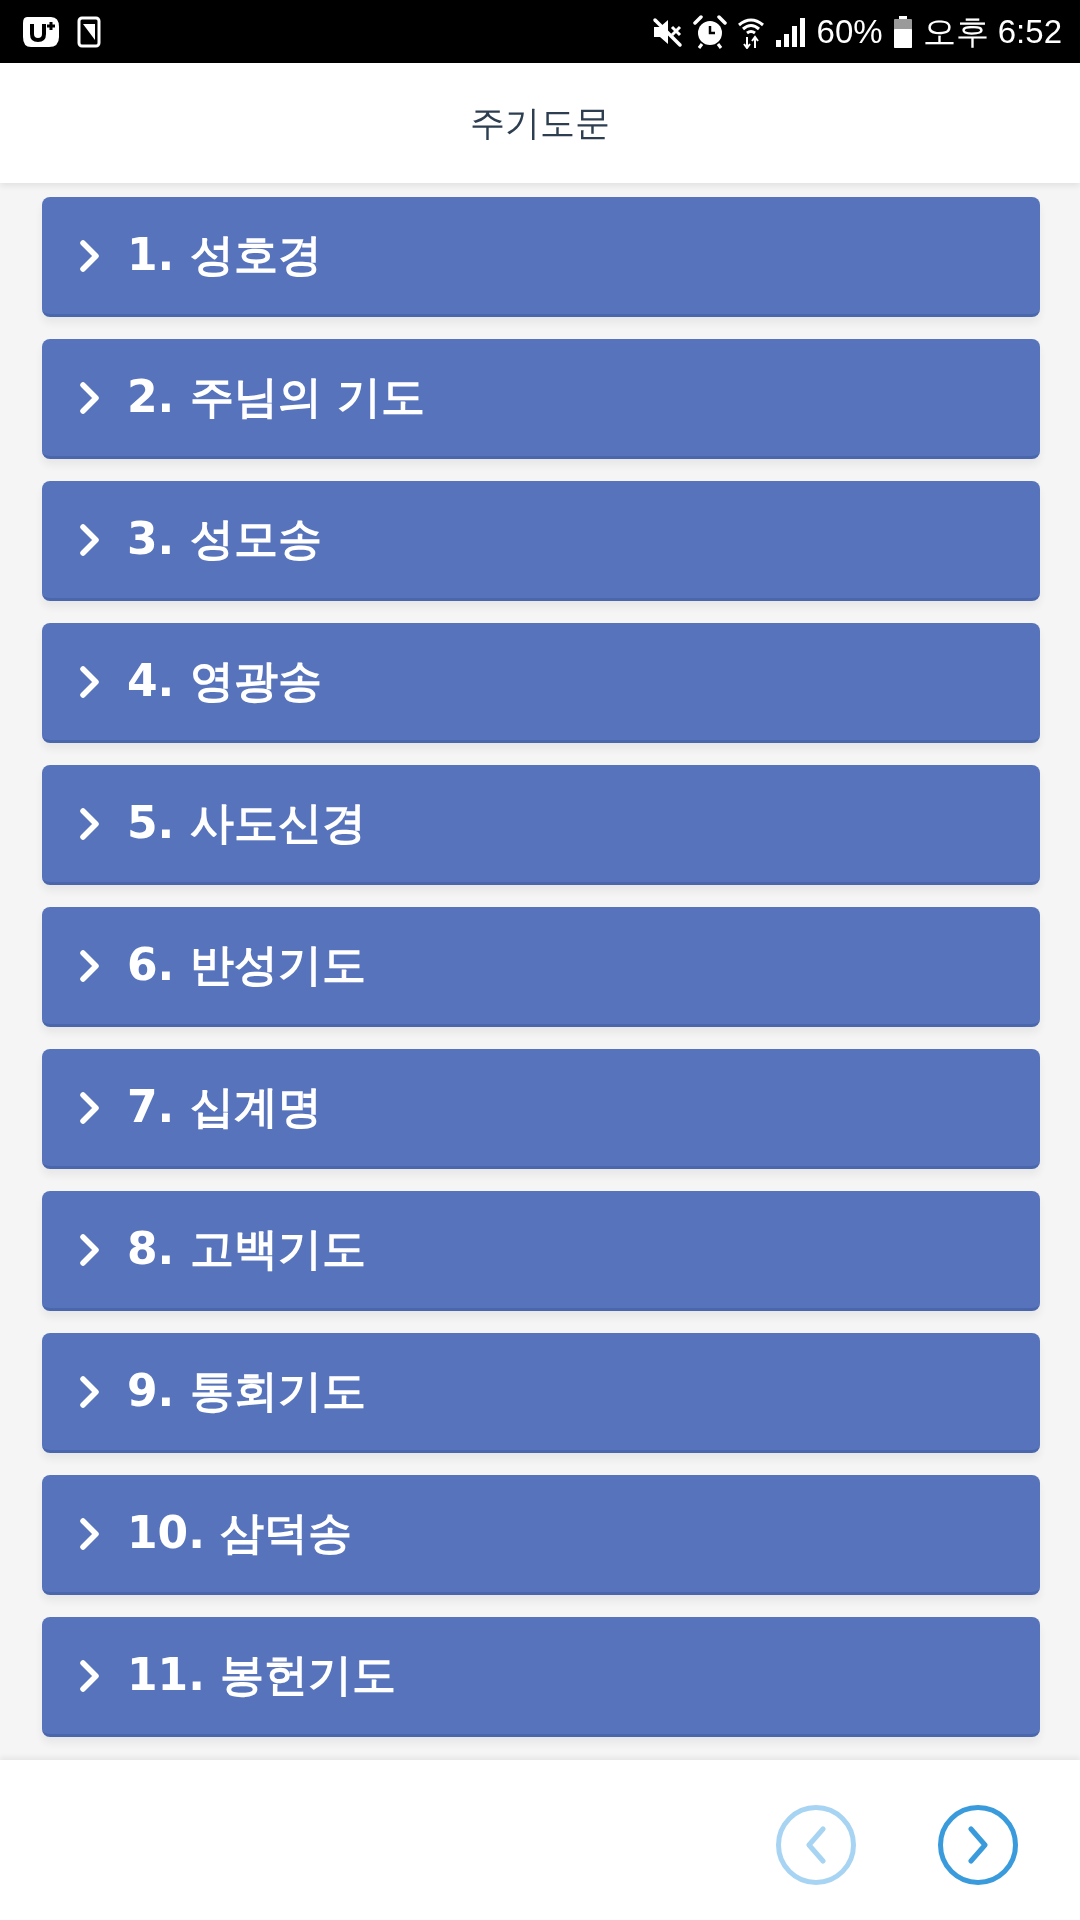 The height and width of the screenshot is (1920, 1080). What do you see at coordinates (41, 31) in the screenshot?
I see `logo-icon` at bounding box center [41, 31].